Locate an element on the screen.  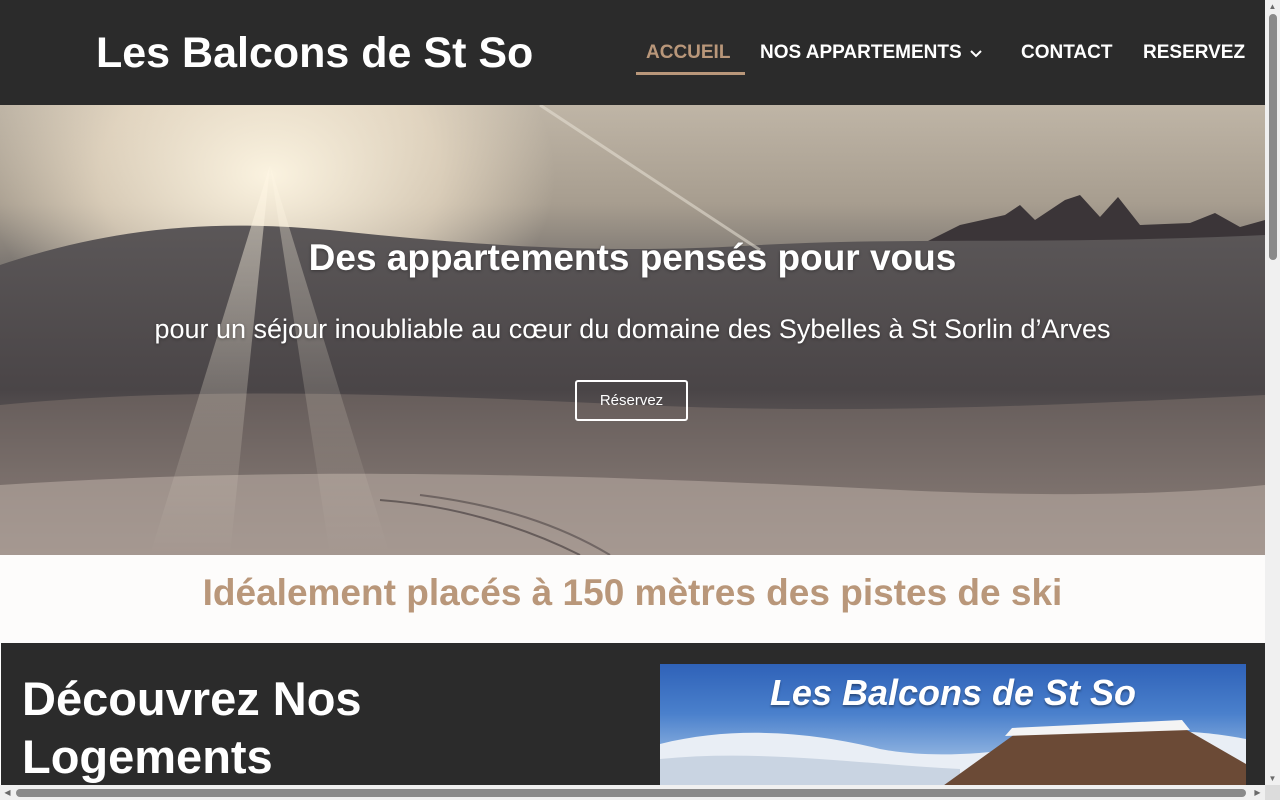
nav-item-label: NOS APPARTEMENTS is located at coordinates (861, 52).